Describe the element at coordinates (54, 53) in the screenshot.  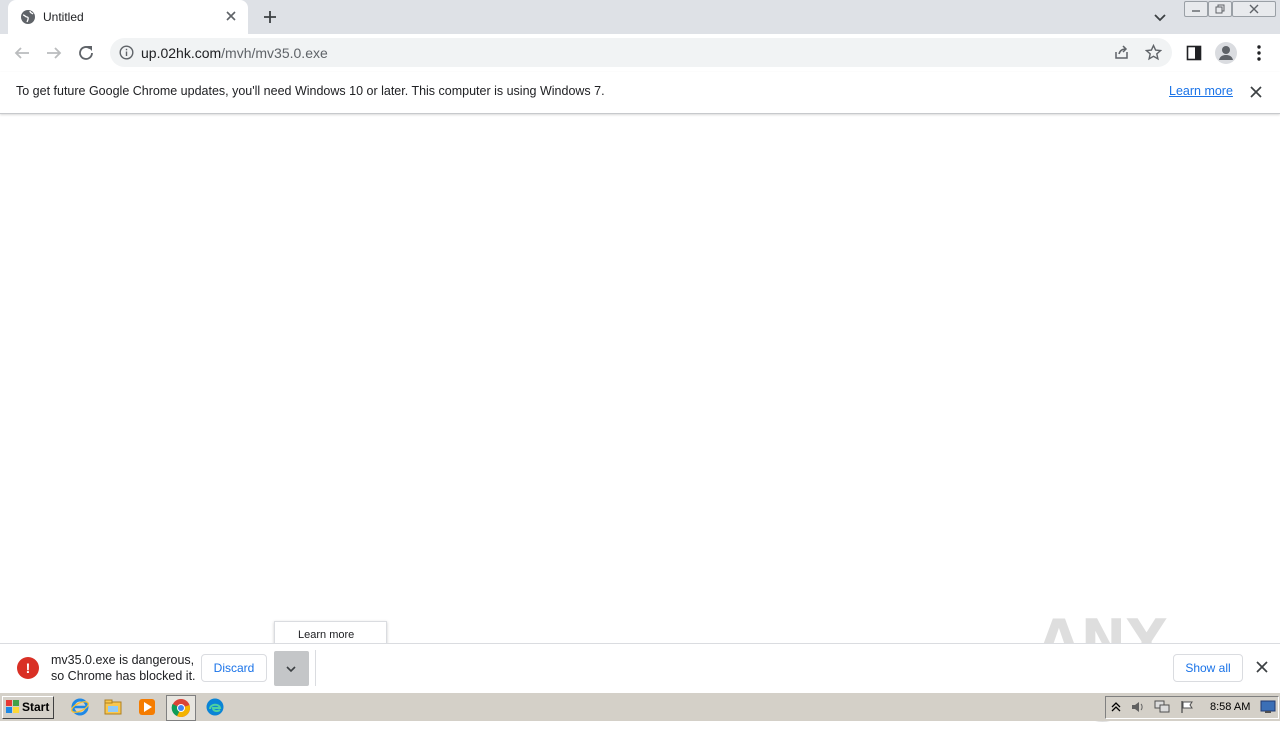
I see `forward-icon` at that location.